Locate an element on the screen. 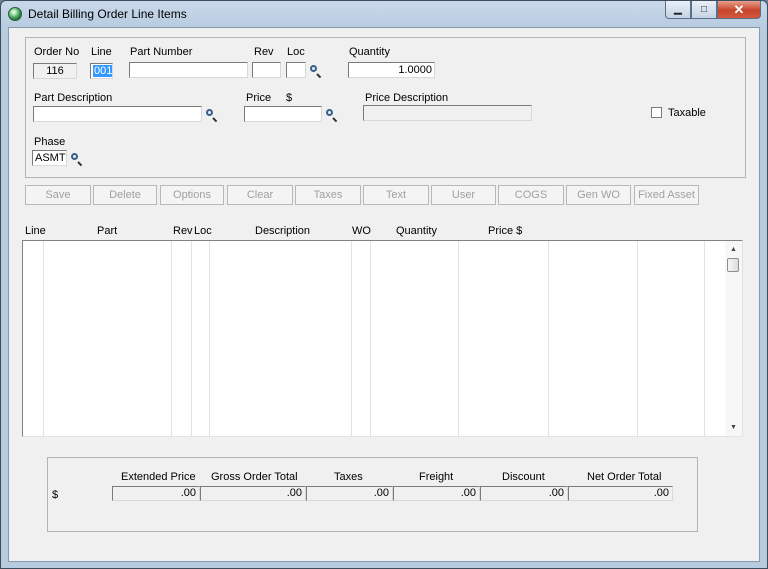 The image size is (768, 569). loc-lookup-icon is located at coordinates (316, 72).